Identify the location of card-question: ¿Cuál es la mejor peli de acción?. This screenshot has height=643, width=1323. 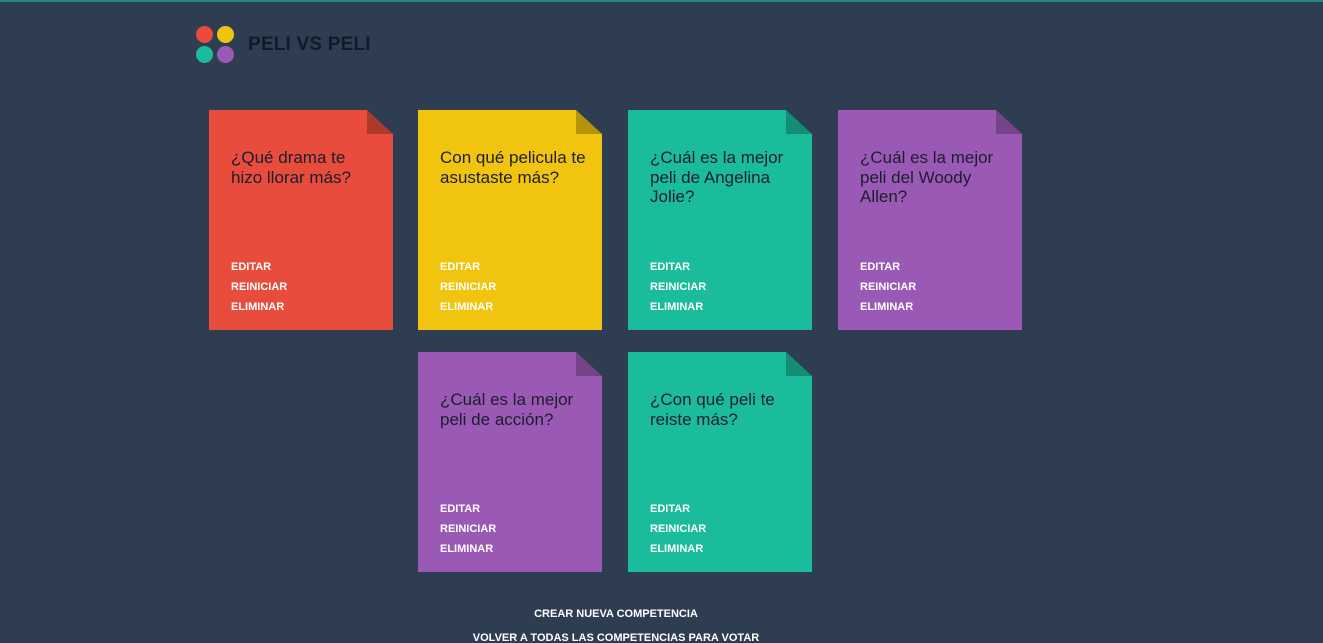
(507, 409).